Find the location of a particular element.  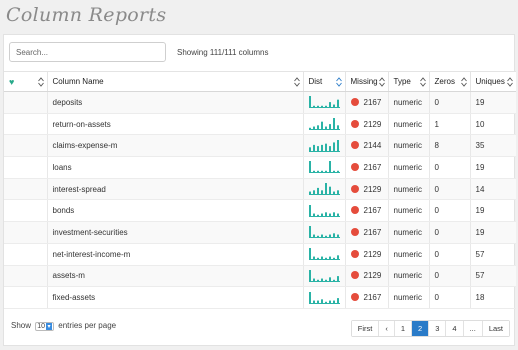

header-missing: Missing is located at coordinates (367, 81).